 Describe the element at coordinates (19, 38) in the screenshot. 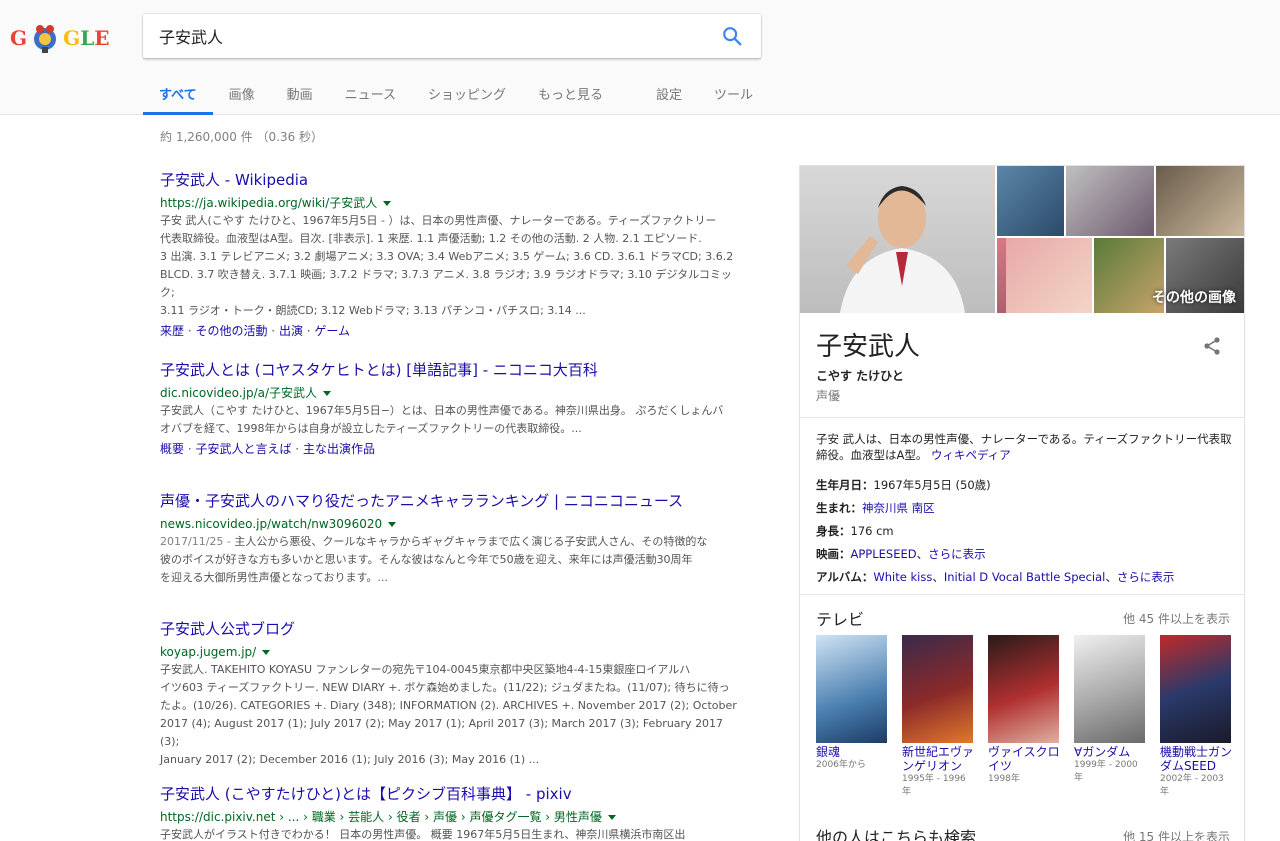

I see `logo-letter-g1: G` at that location.